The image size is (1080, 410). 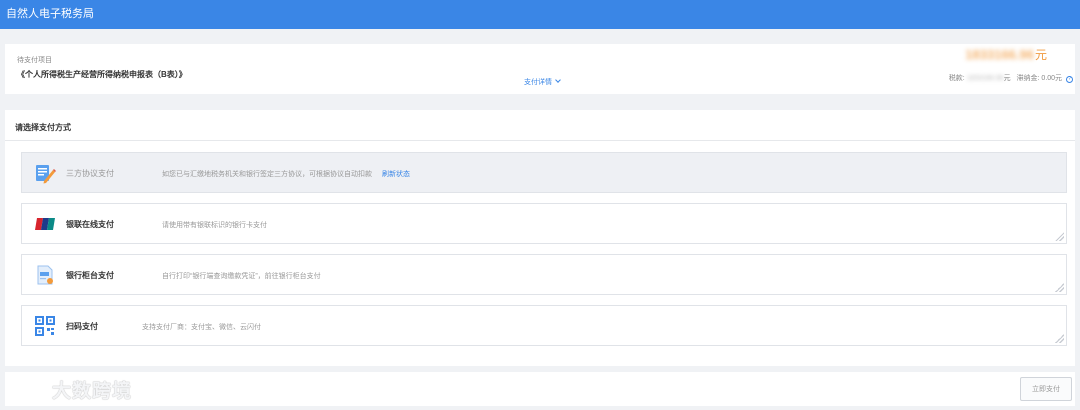 What do you see at coordinates (102, 74) in the screenshot?
I see `pending-item-name: 《个人所得税生产经营所得纳税申报表（B表）》` at bounding box center [102, 74].